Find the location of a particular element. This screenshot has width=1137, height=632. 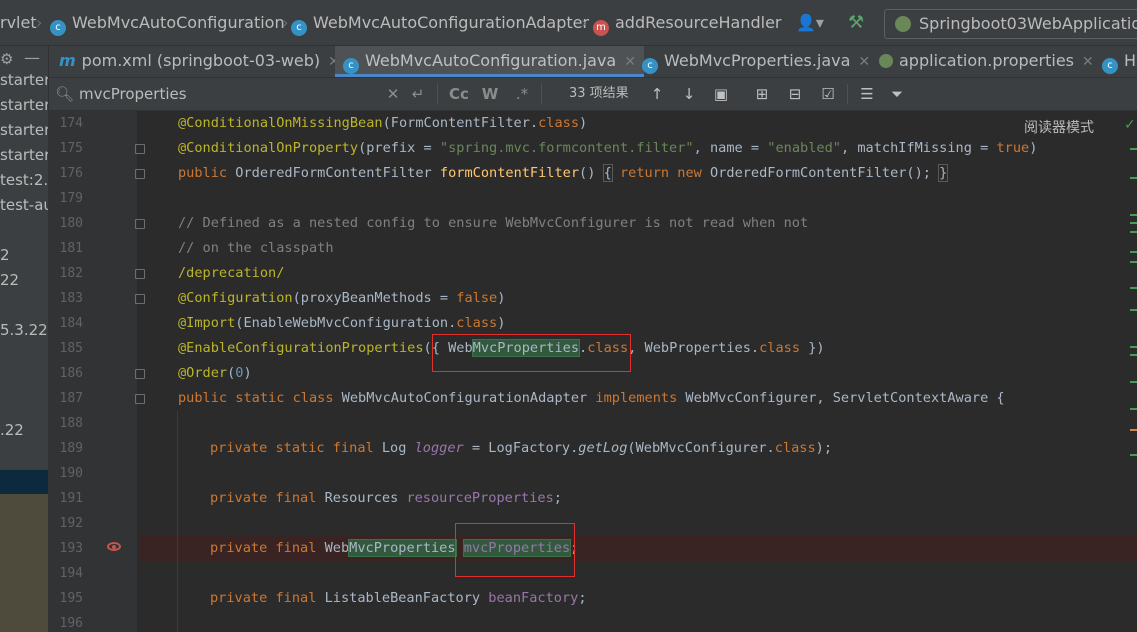

project-pane-background is located at coordinates (24, 563).